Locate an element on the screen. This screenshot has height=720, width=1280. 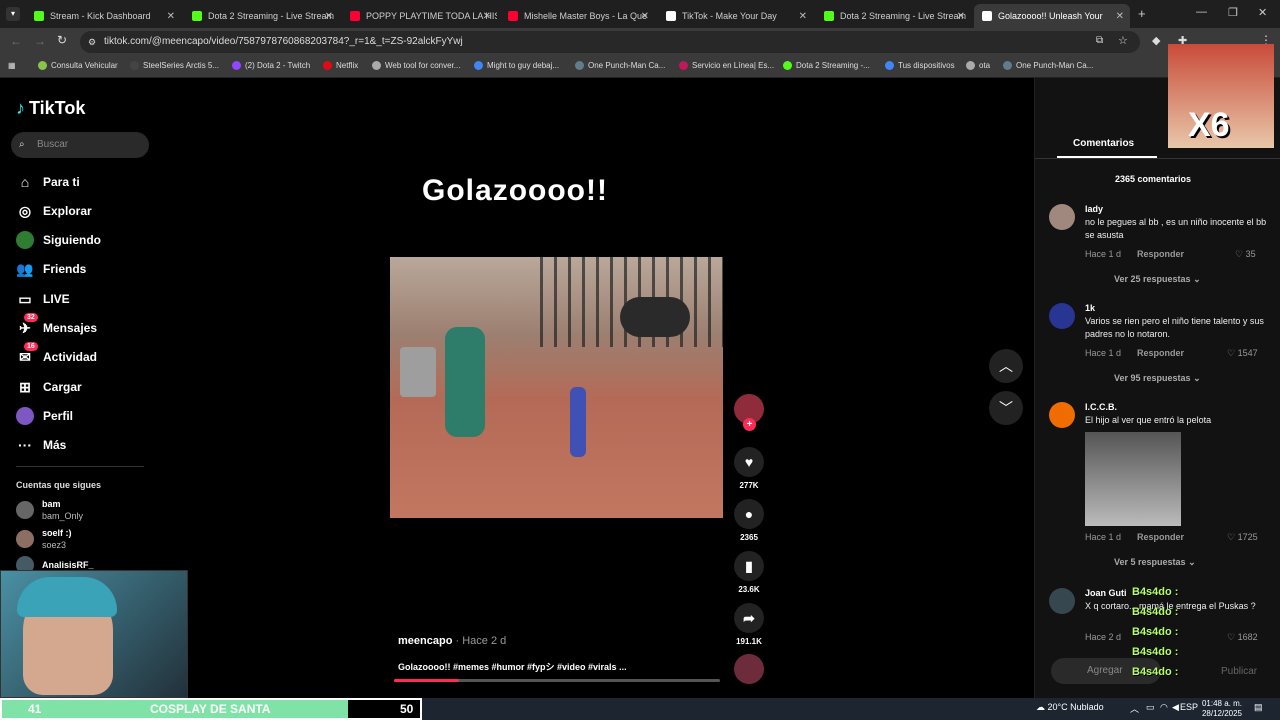
nav-actividad: ✉ 16 Actividad is located at coordinates (56, 354).